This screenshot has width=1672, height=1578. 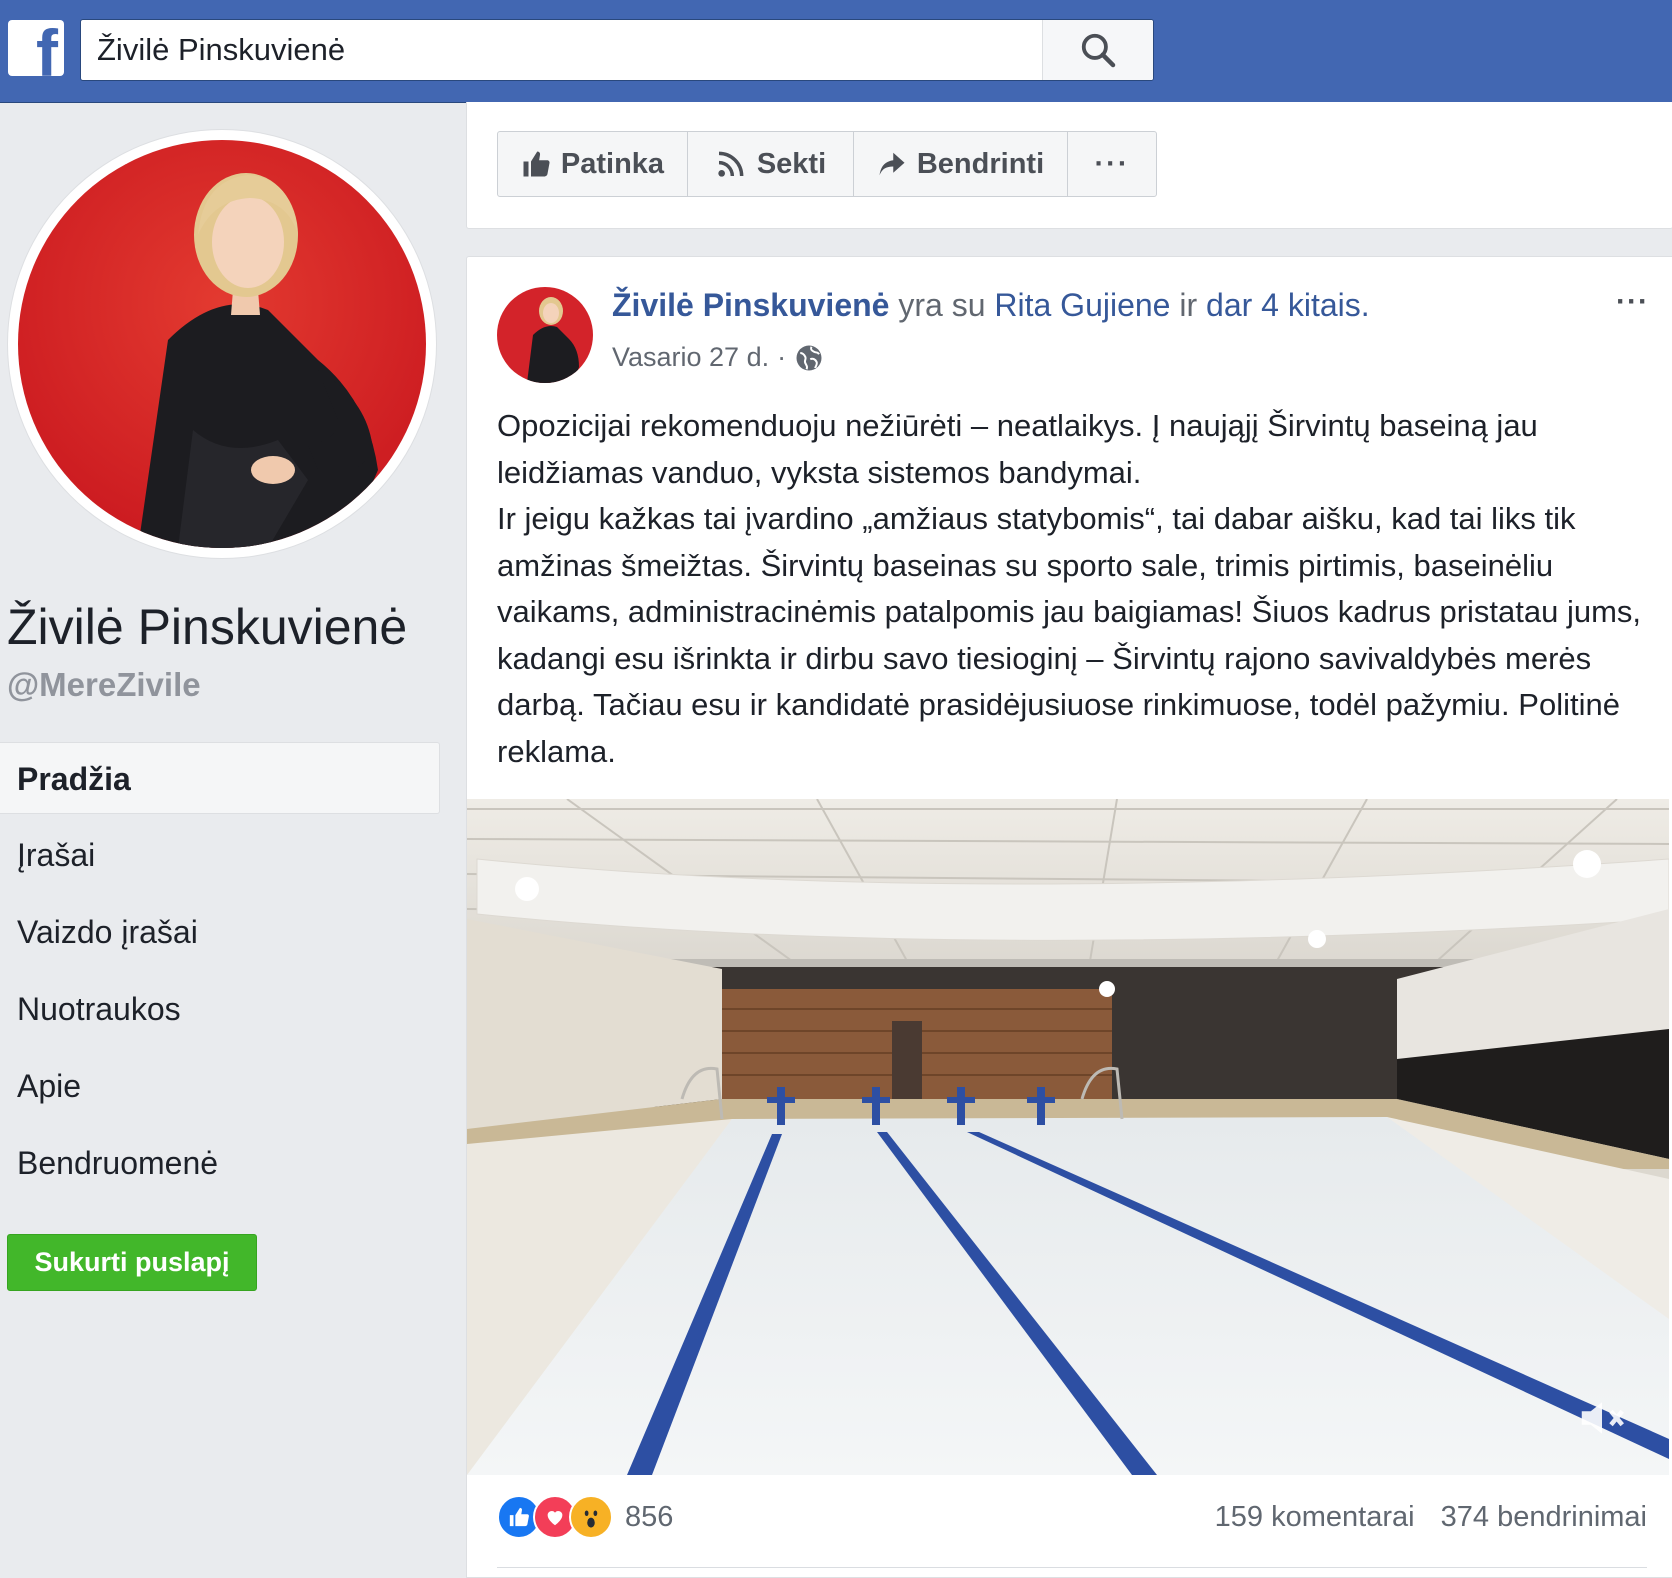 What do you see at coordinates (1431, 1517) in the screenshot?
I see `engagement-counts: 159 komentarai 374 bendrinimai` at bounding box center [1431, 1517].